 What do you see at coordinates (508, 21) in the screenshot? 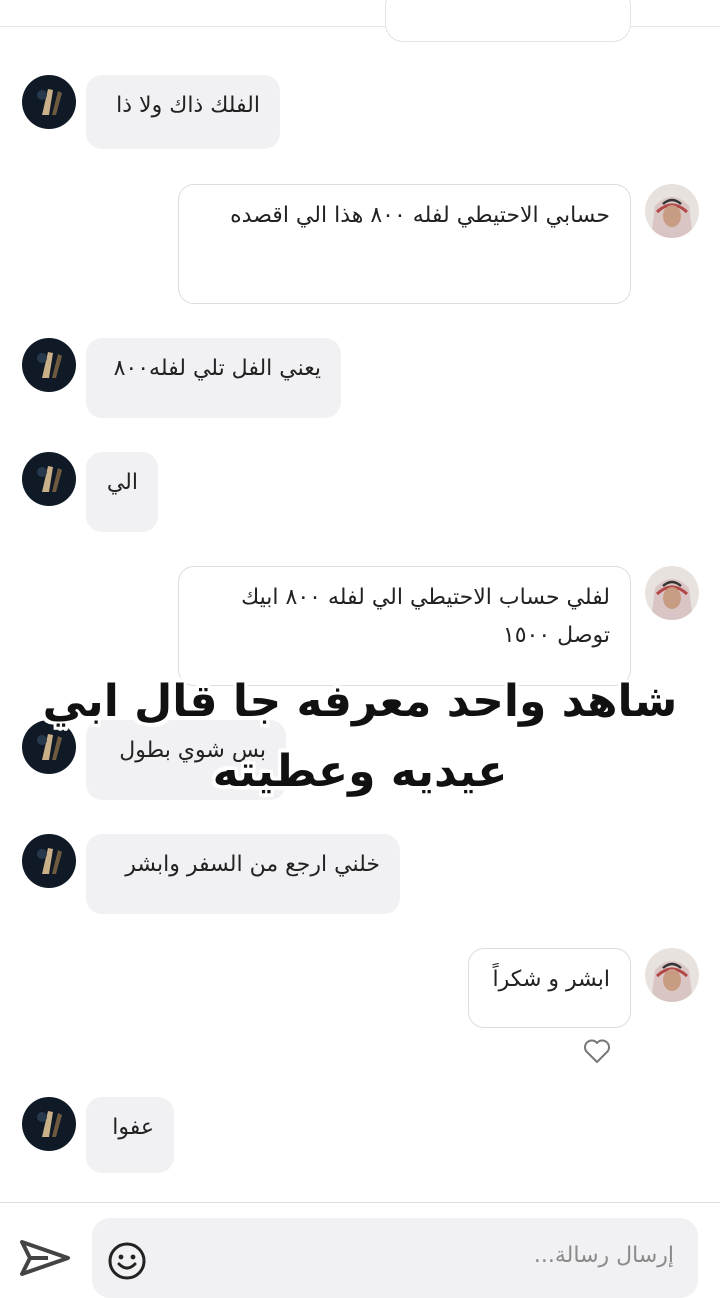
I see `previous-message-bubble` at bounding box center [508, 21].